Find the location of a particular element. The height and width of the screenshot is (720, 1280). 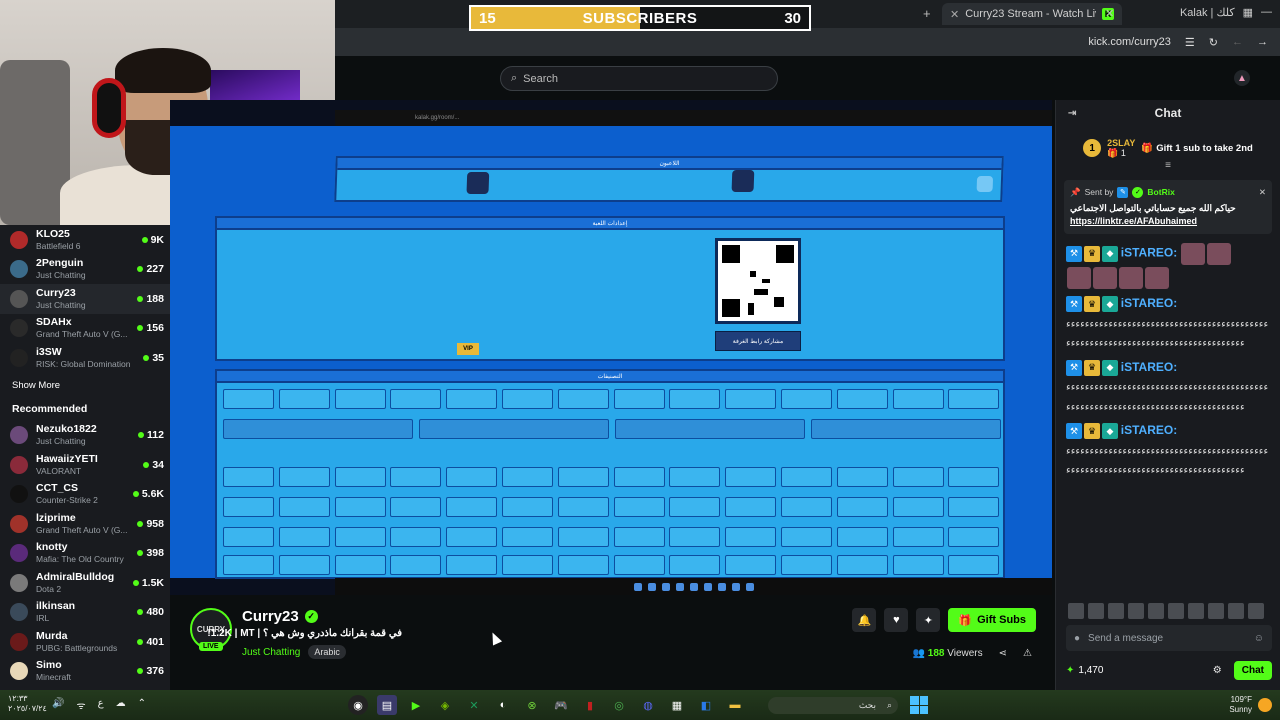

sidebar-channel-lziprime: lziprime Grand Theft Auto V (G... 958 is located at coordinates (85, 524).